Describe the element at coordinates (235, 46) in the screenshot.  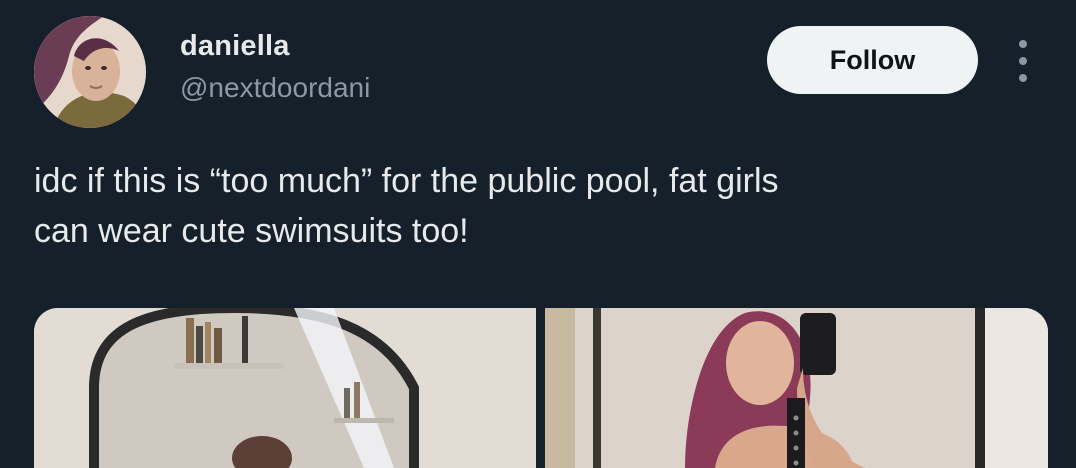
I see `display-name: daniella` at that location.